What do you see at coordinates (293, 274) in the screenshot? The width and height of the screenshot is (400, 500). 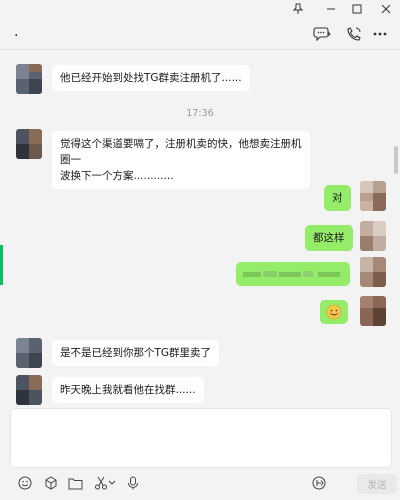 I see `message-bubble-blurred` at bounding box center [293, 274].